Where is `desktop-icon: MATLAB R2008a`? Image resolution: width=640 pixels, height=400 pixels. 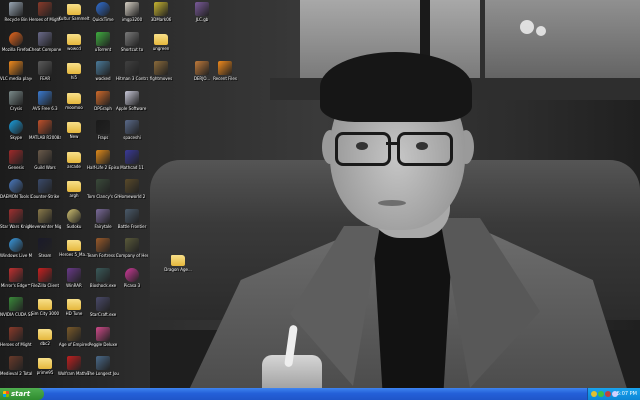 desktop-icon: MATLAB R2008a is located at coordinates (45, 130).